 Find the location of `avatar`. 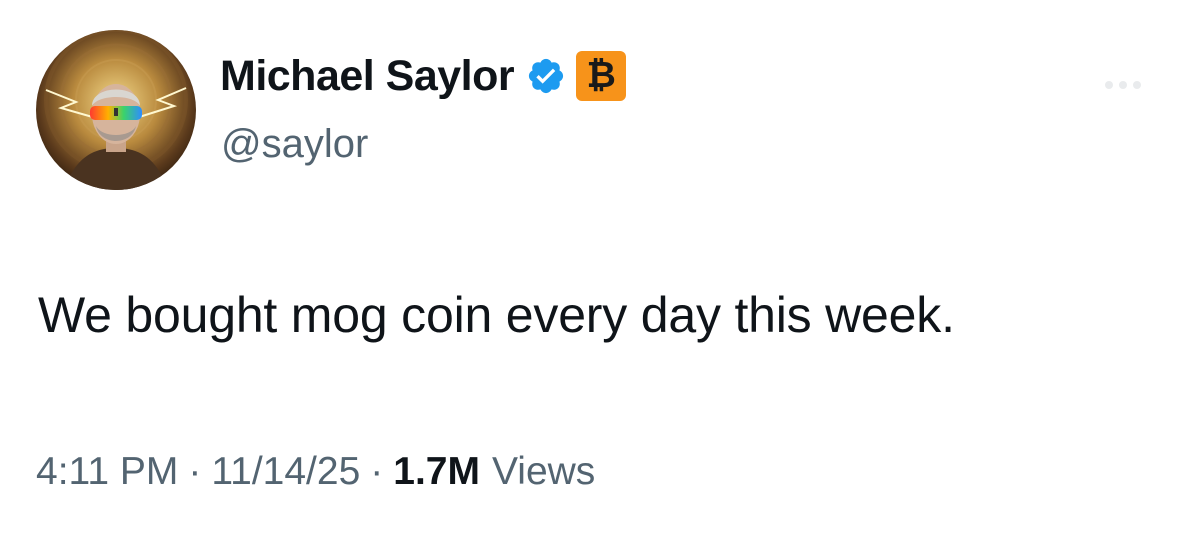

avatar is located at coordinates (116, 110).